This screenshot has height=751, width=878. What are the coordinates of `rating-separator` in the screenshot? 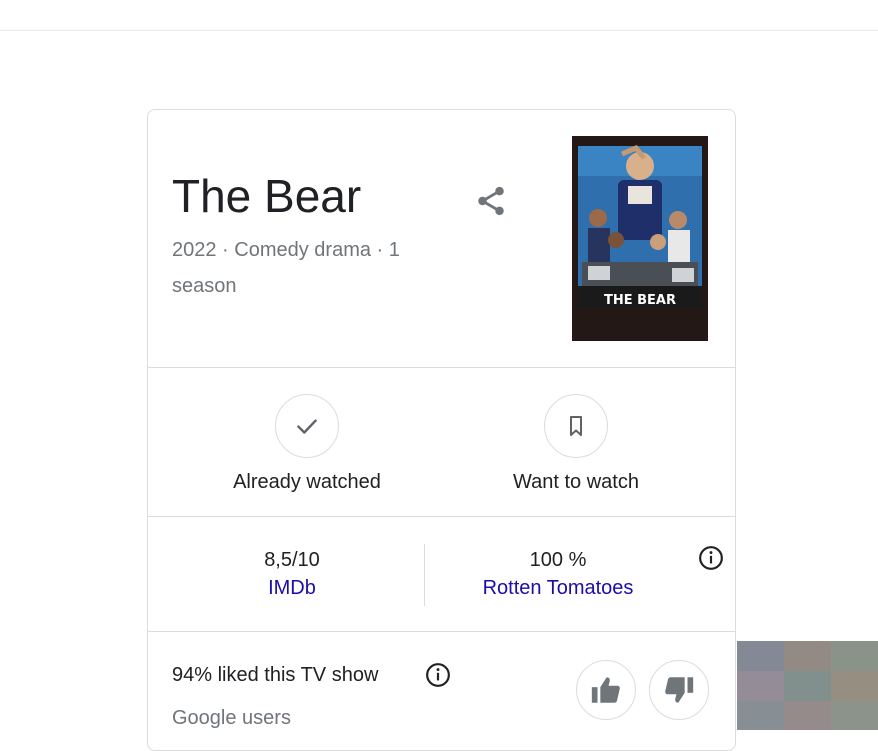 It's located at (424, 575).